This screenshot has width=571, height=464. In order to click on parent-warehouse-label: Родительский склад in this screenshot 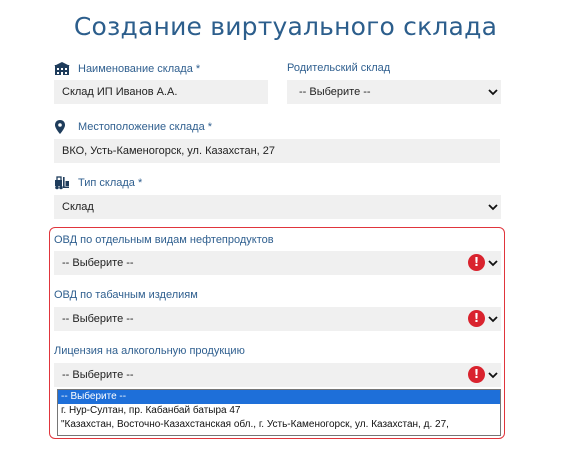, I will do `click(339, 68)`.